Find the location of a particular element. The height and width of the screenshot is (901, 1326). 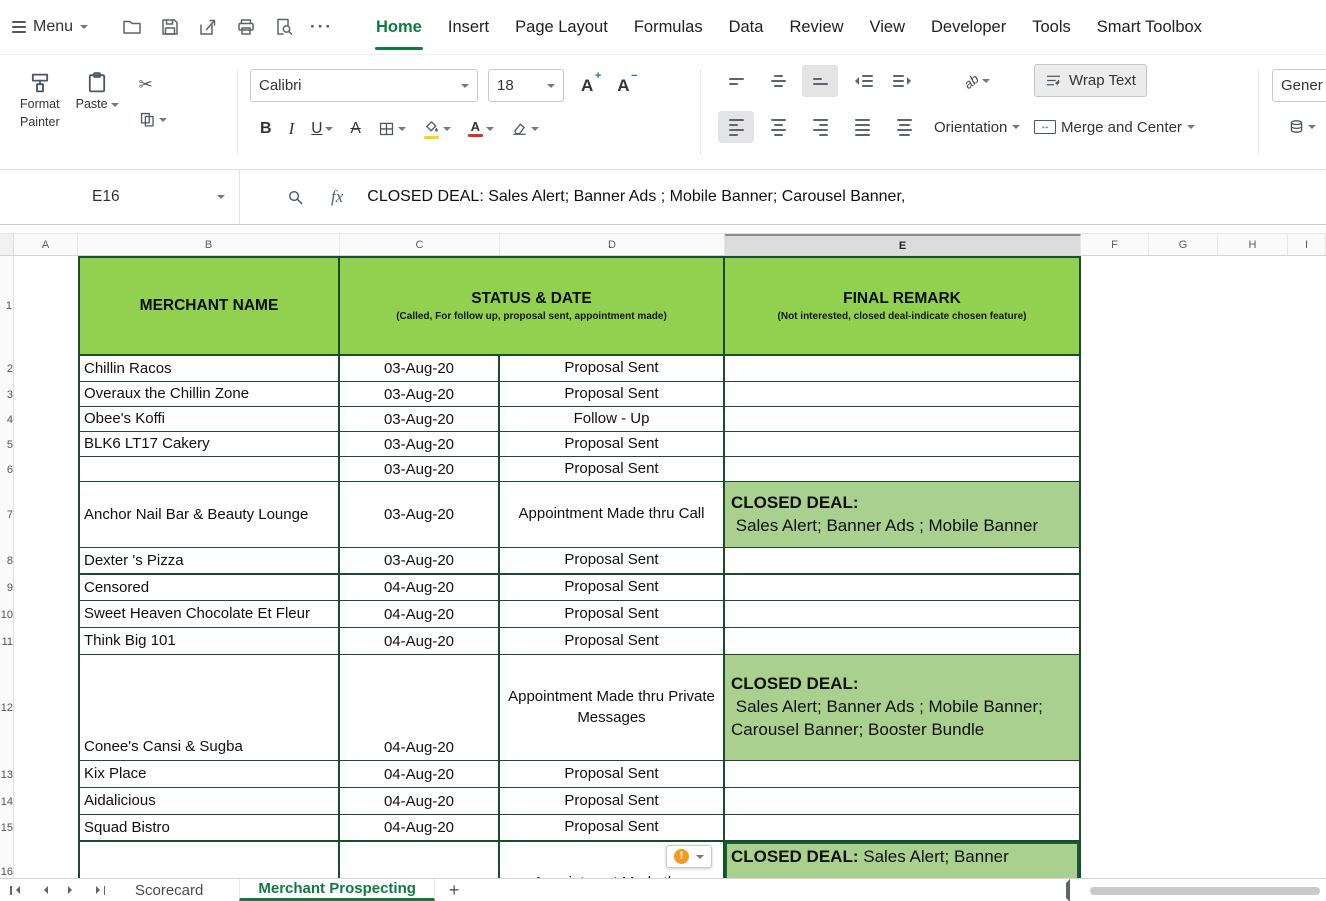

status-cell: Appointment Made thru Call is located at coordinates (612, 515).